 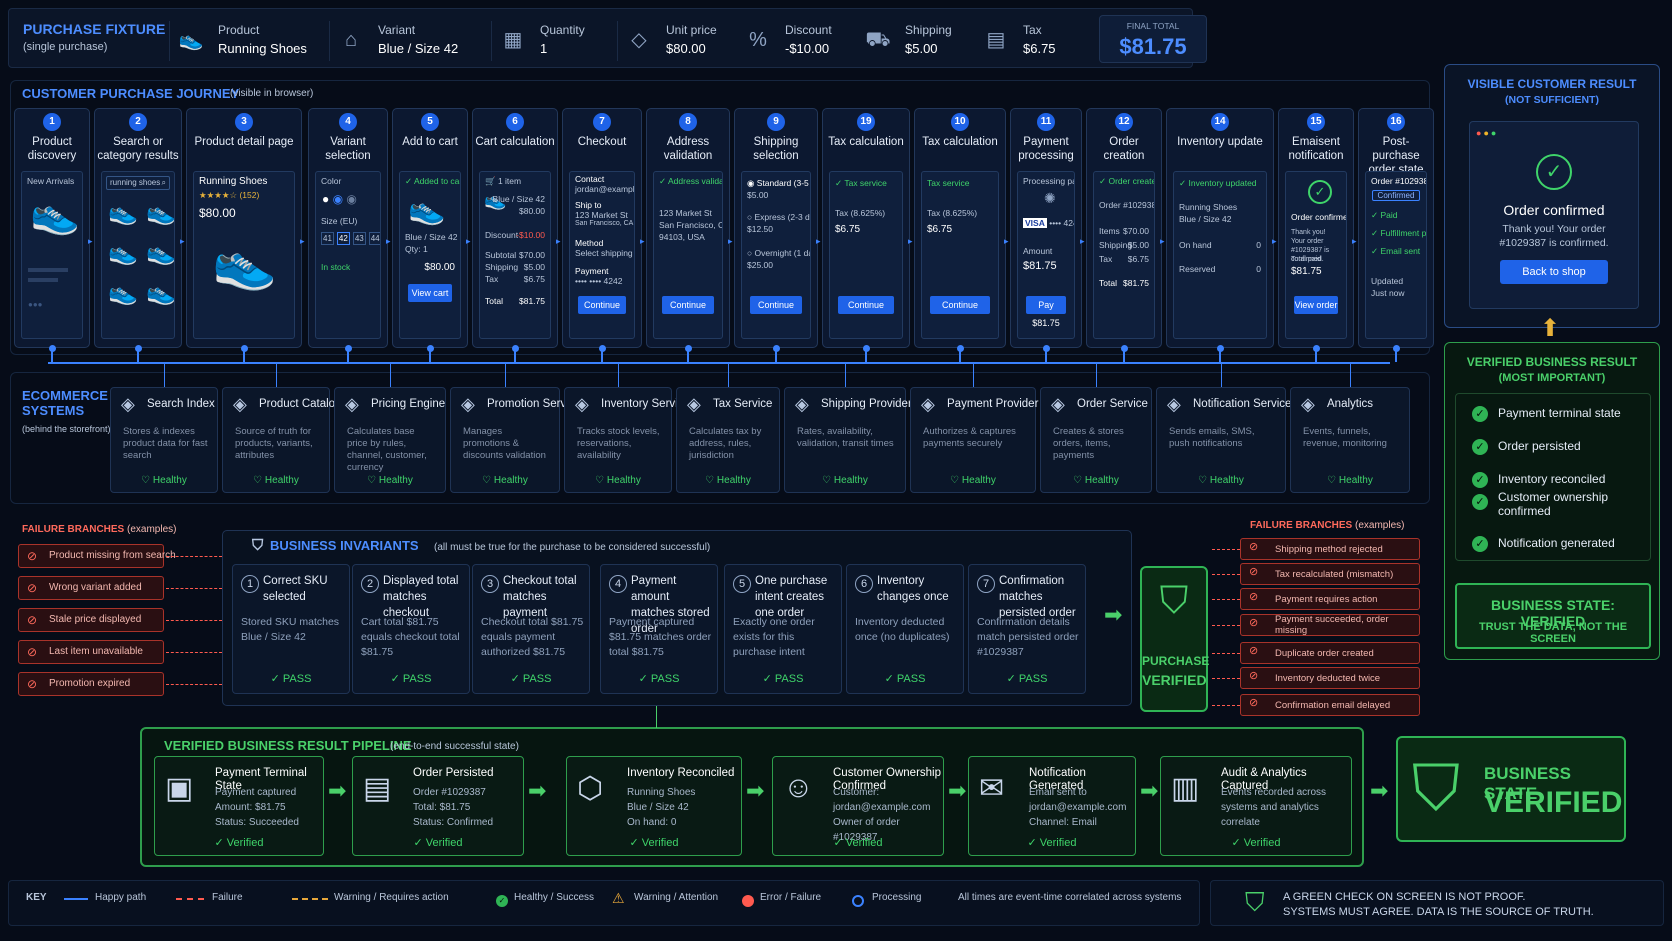 What do you see at coordinates (1138, 259) in the screenshot?
I see `preview-value: $6.75` at bounding box center [1138, 259].